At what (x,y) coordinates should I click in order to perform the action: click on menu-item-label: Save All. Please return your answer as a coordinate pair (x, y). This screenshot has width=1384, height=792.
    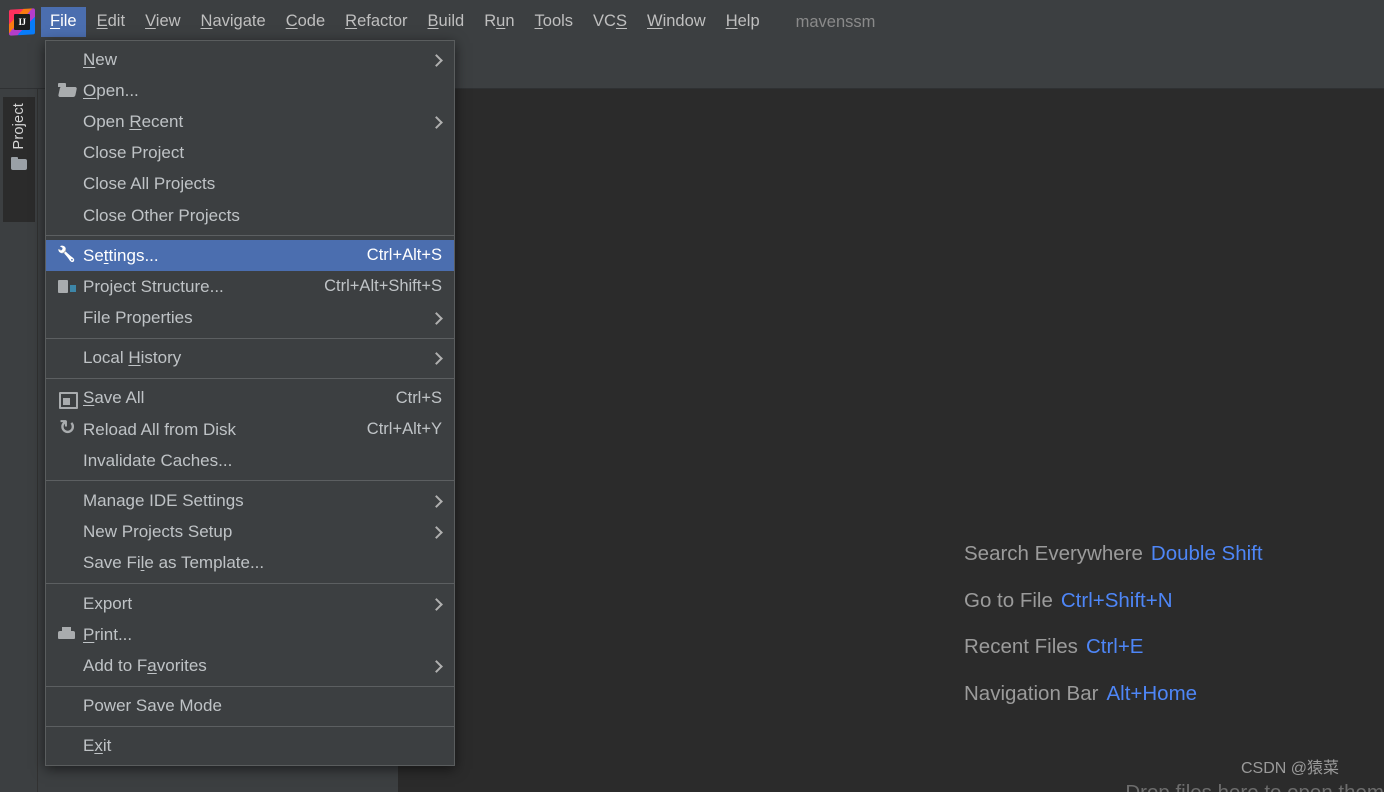
    Looking at the image, I should click on (114, 398).